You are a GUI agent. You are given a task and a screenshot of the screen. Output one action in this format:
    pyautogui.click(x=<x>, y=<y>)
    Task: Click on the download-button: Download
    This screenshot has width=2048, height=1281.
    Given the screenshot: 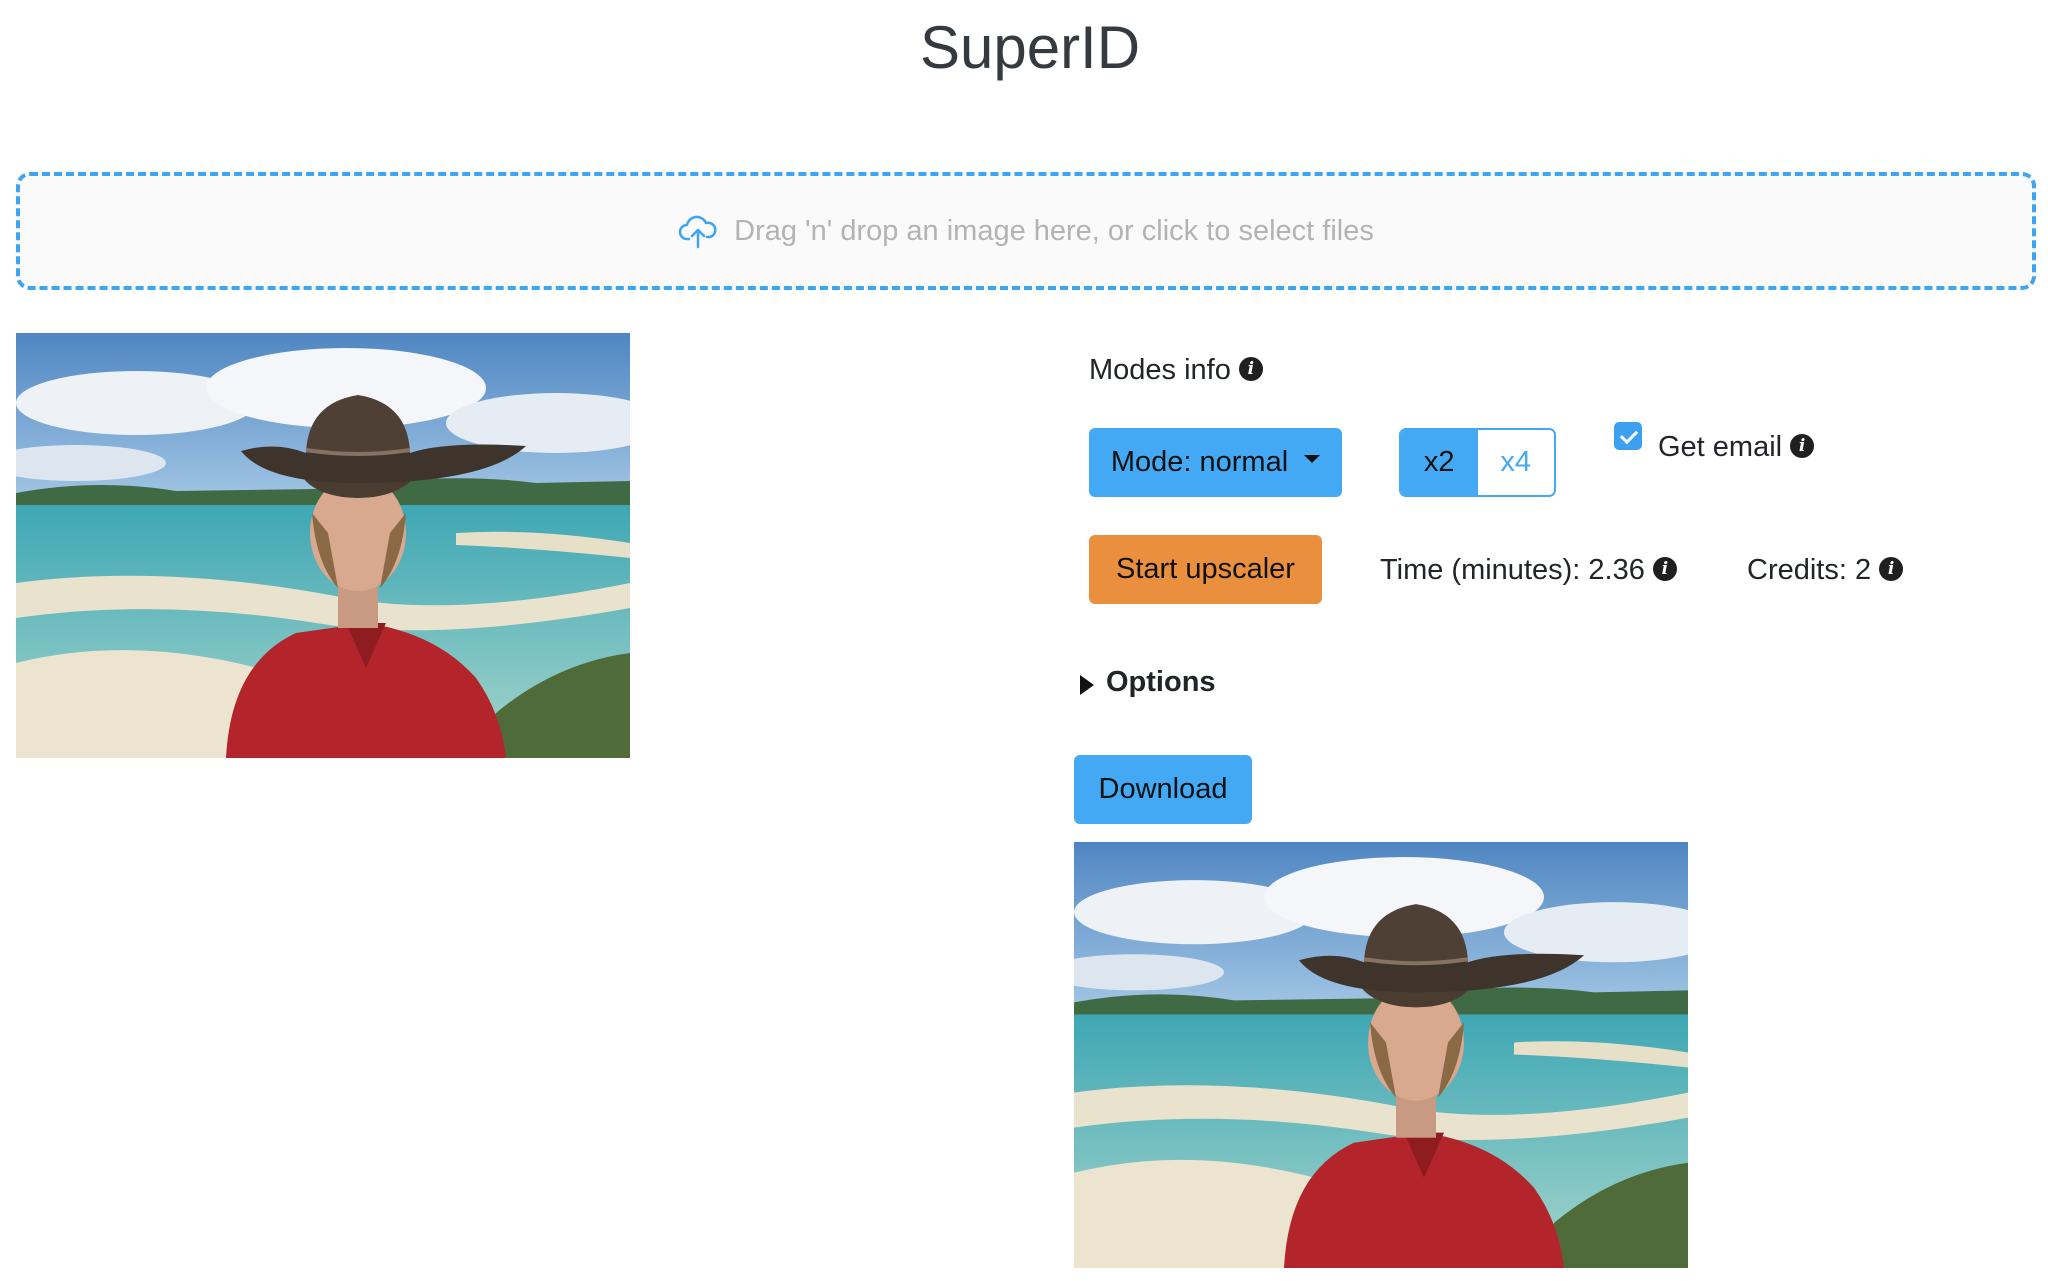 What is the action you would take?
    pyautogui.click(x=1163, y=789)
    